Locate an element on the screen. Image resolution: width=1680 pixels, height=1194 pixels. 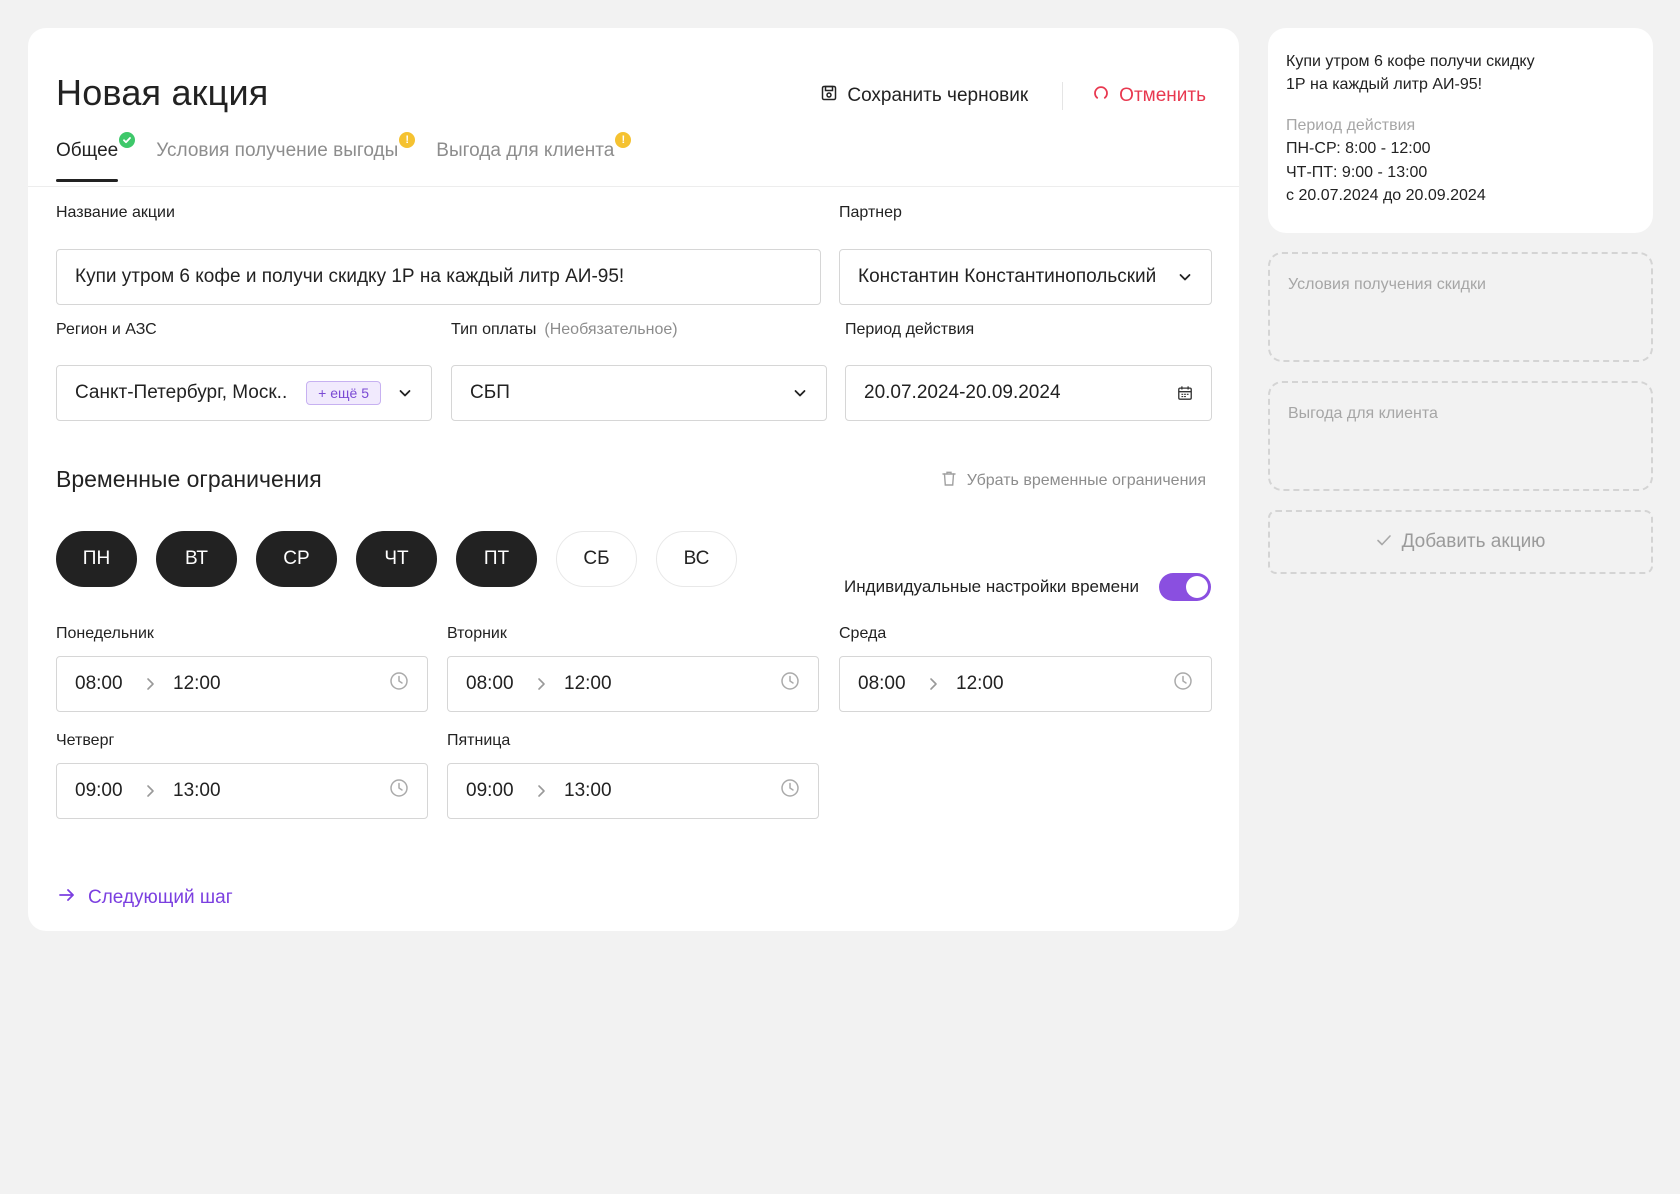
benefit-placeholder: Выгода для клиента is located at coordinates (1460, 436).